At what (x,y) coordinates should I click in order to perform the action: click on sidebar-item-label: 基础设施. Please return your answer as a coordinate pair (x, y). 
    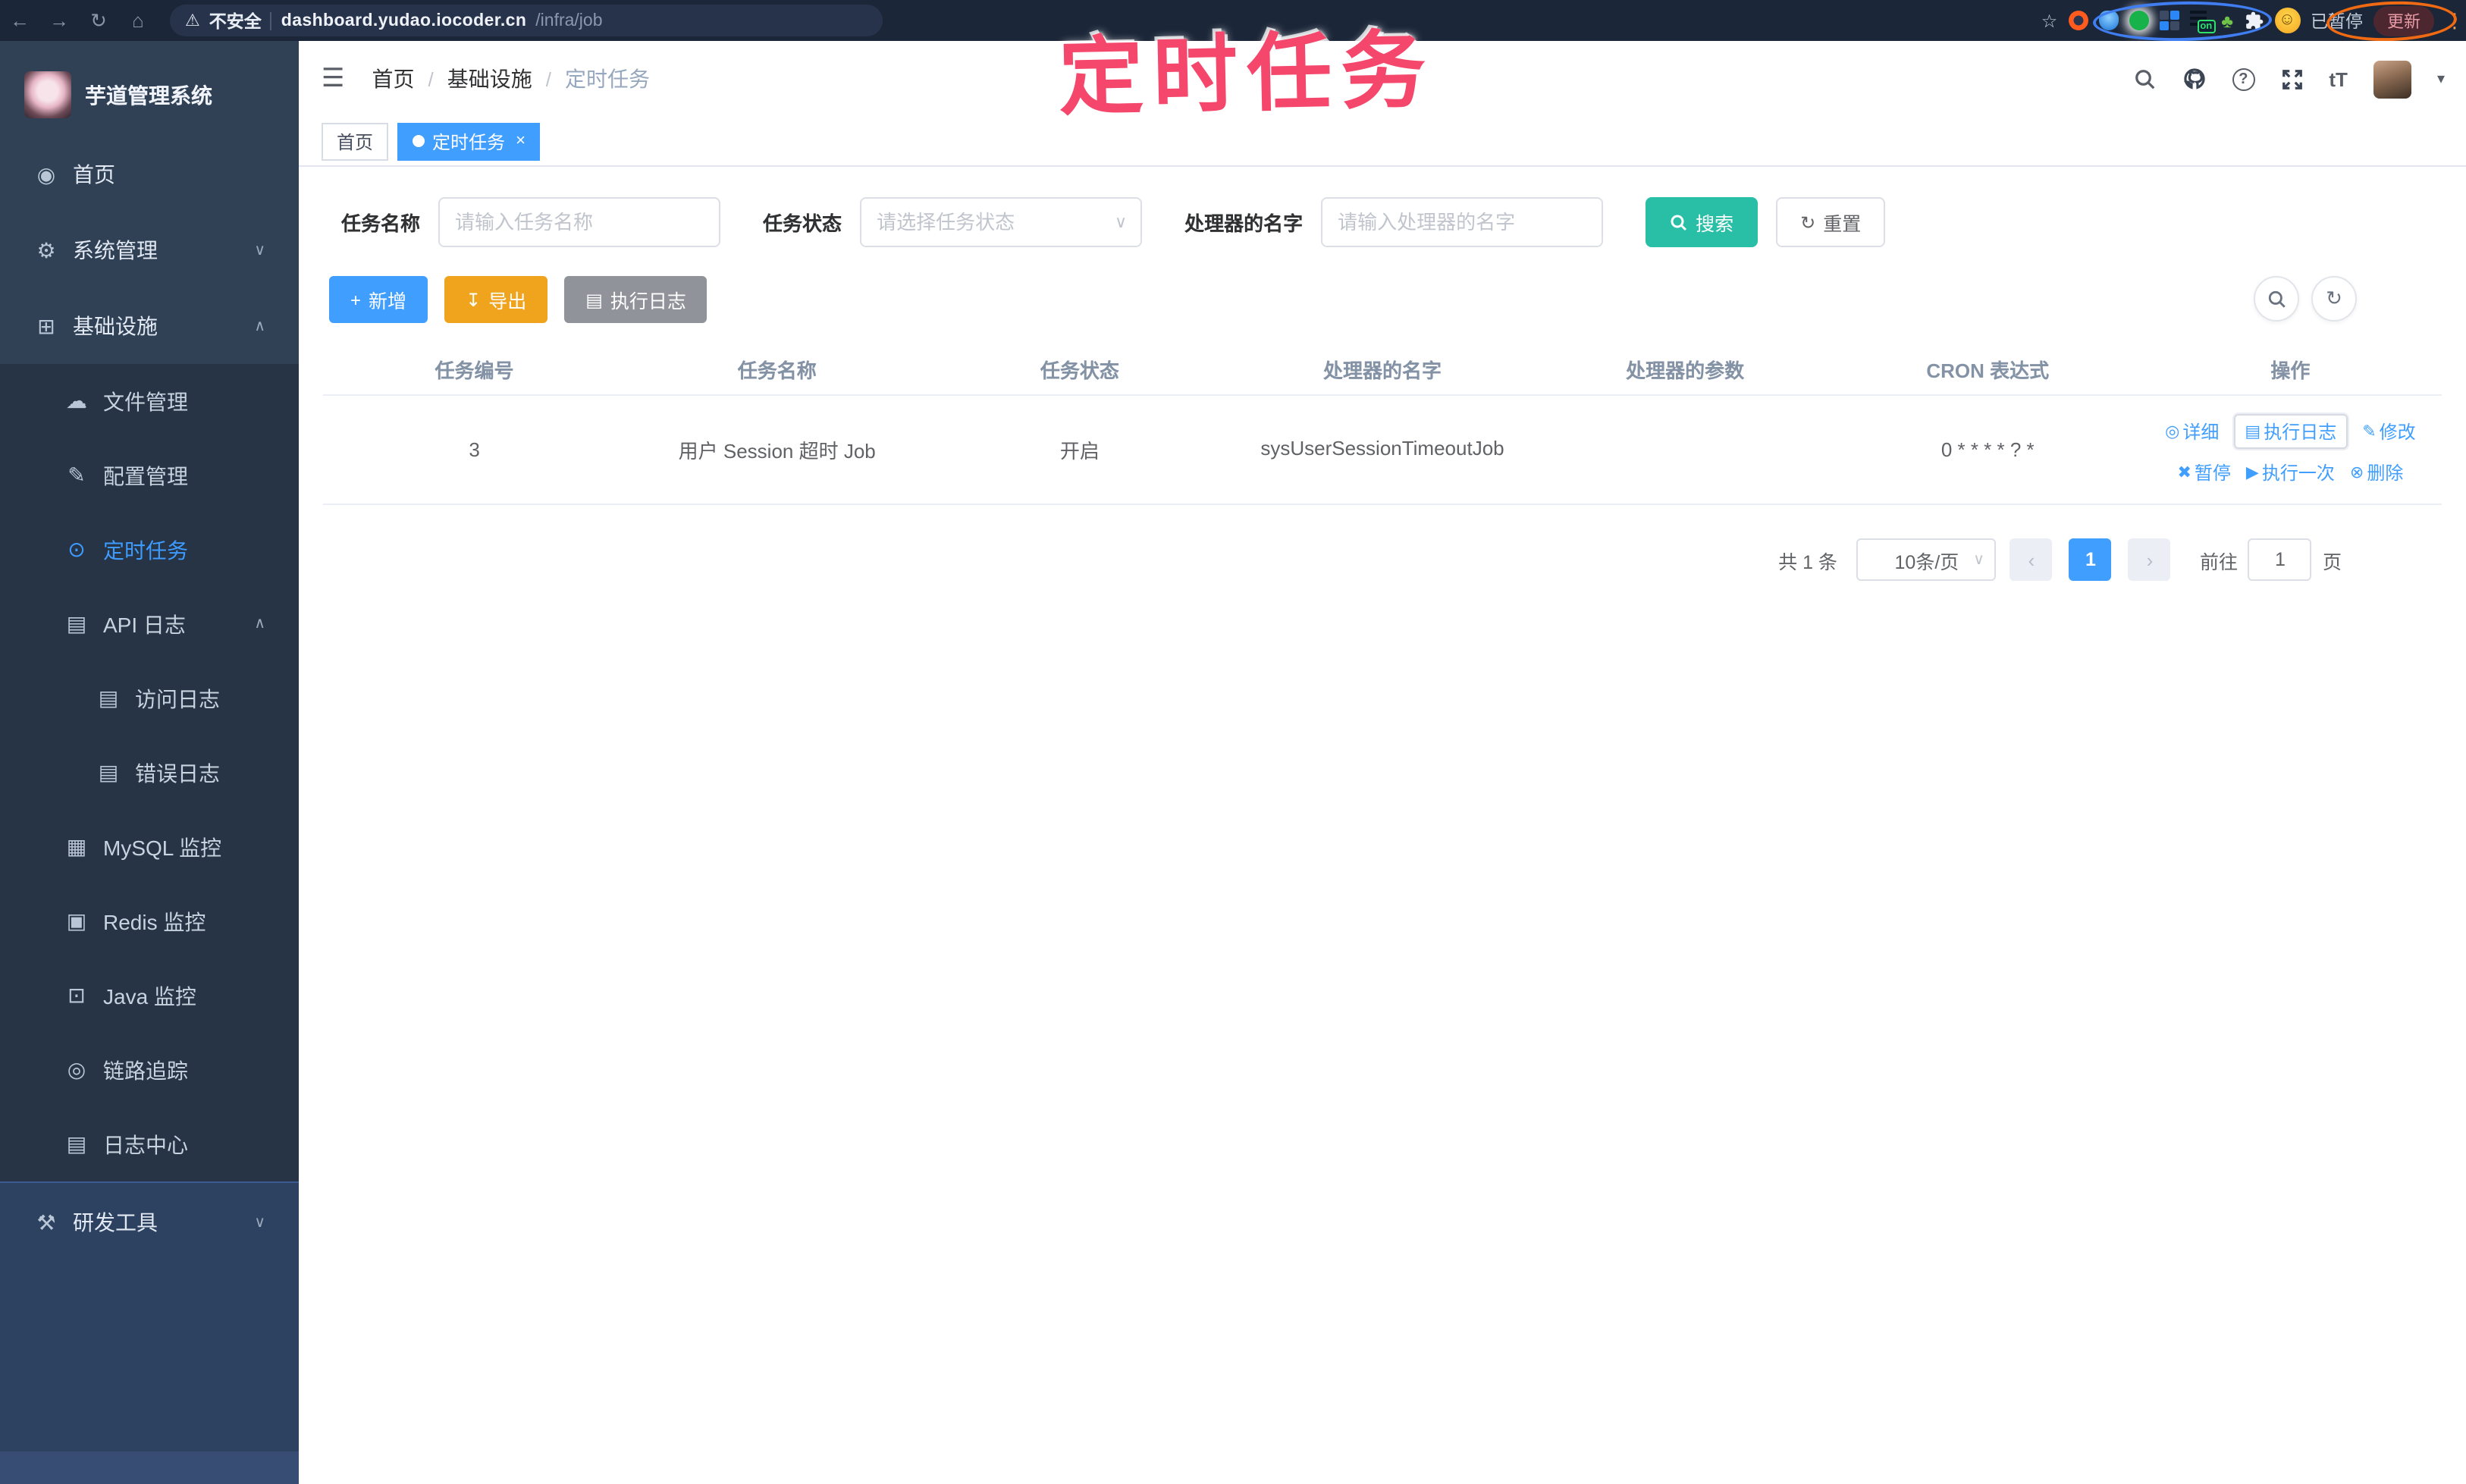
    Looking at the image, I should click on (115, 326).